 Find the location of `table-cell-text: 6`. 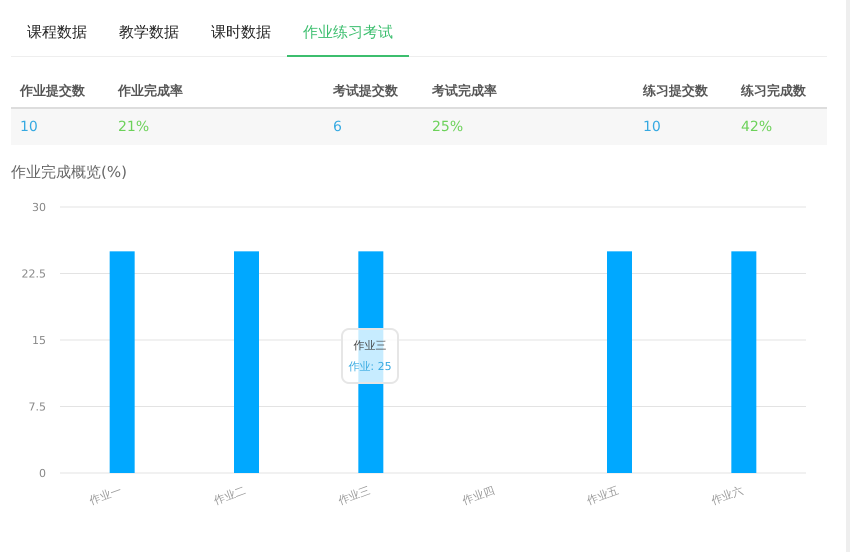

table-cell-text: 6 is located at coordinates (337, 127).